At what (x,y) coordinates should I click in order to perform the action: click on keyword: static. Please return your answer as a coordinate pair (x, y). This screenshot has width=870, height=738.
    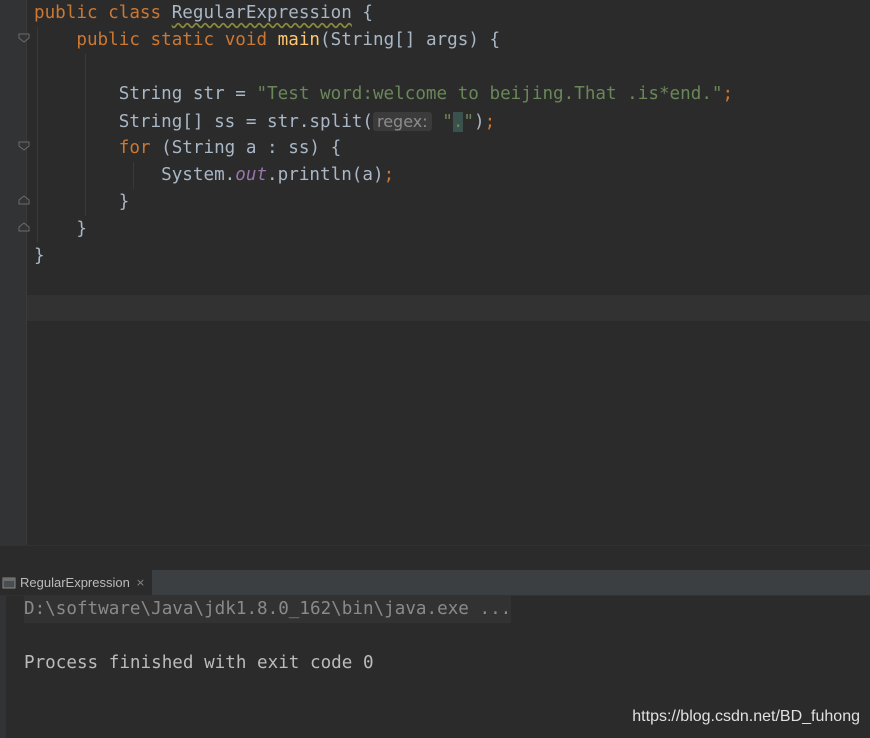
    Looking at the image, I should click on (182, 40).